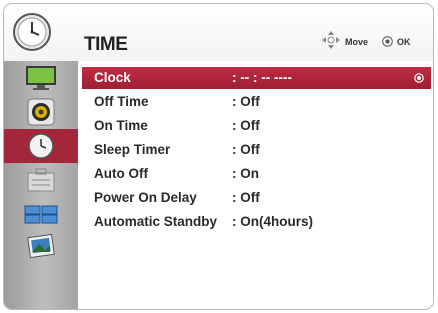 The image size is (438, 313). I want to click on menu-row-label: Automatic Standby, so click(156, 221).